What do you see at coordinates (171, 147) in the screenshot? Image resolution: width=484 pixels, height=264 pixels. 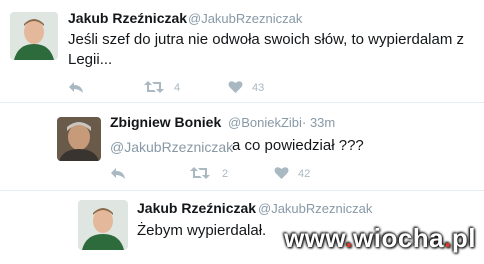 I see `reply-mention: @JakubRzezniczak` at bounding box center [171, 147].